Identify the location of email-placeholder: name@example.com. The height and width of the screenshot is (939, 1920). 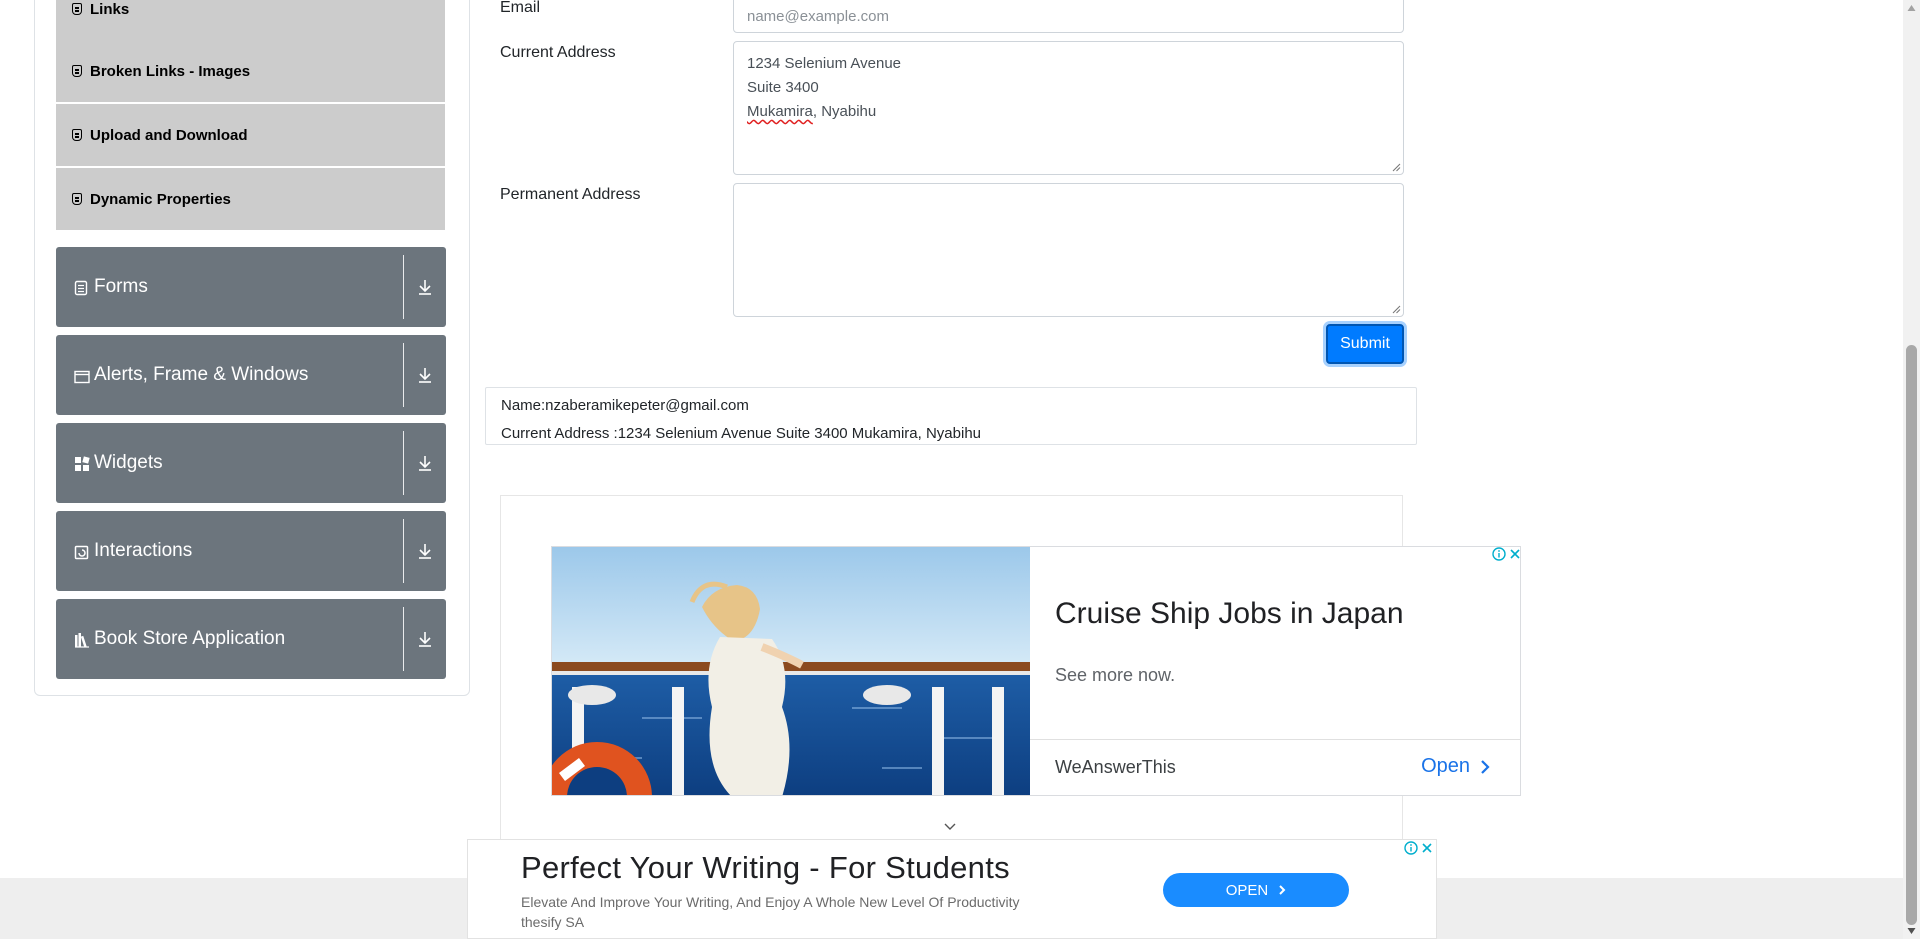
(818, 16).